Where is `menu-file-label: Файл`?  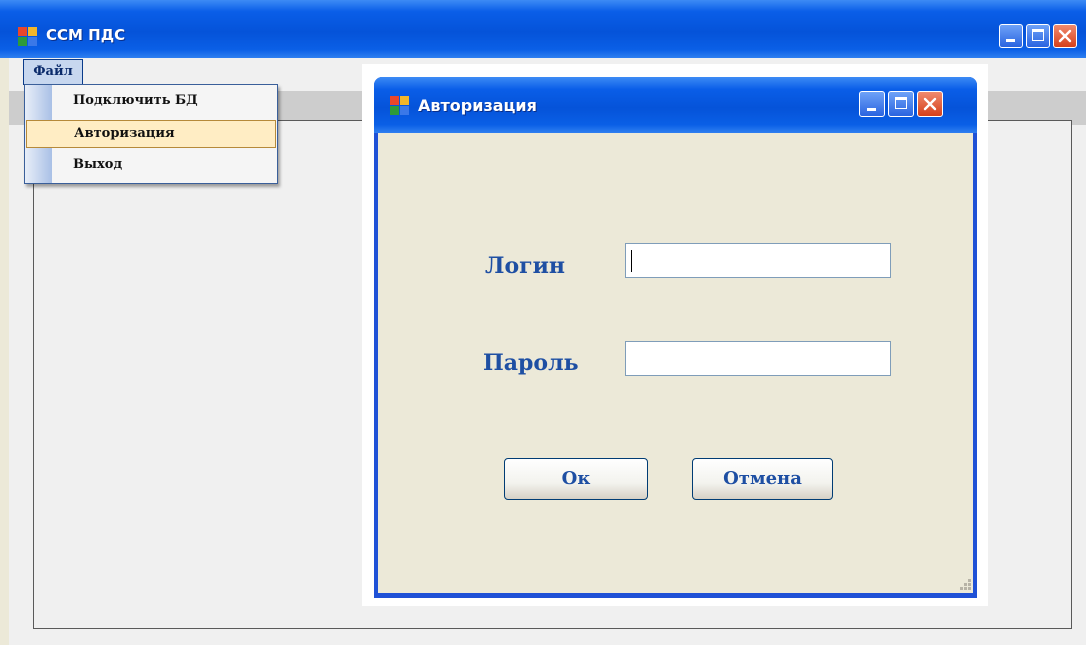 menu-file-label: Файл is located at coordinates (53, 71).